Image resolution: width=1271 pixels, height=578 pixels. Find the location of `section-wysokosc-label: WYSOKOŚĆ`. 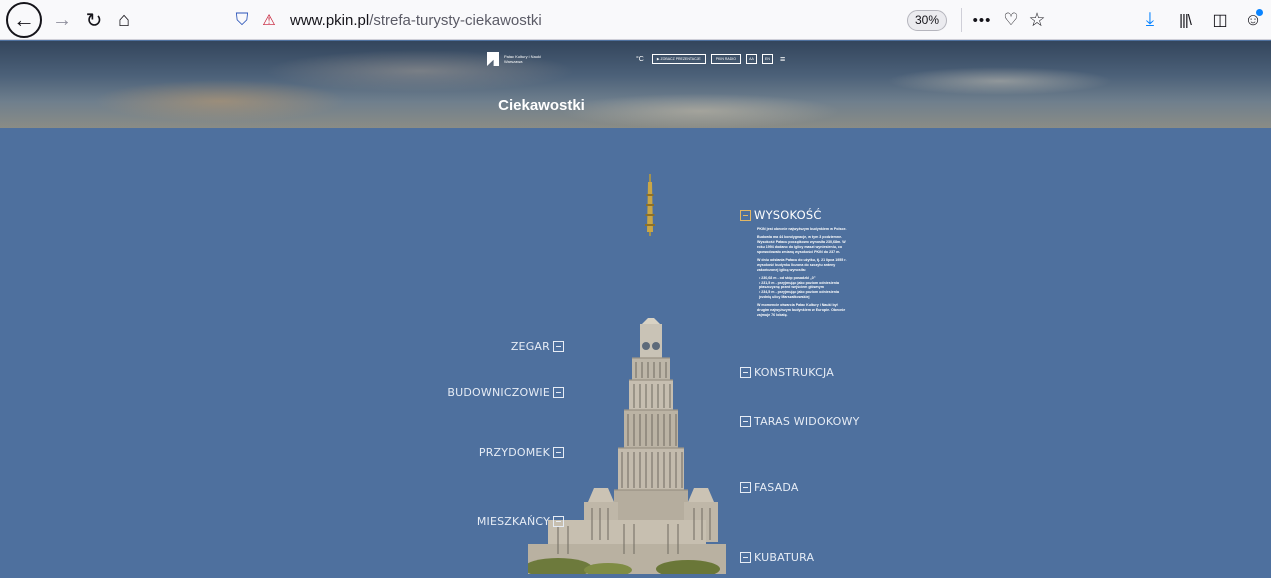

section-wysokosc-label: WYSOKOŚĆ is located at coordinates (788, 215).